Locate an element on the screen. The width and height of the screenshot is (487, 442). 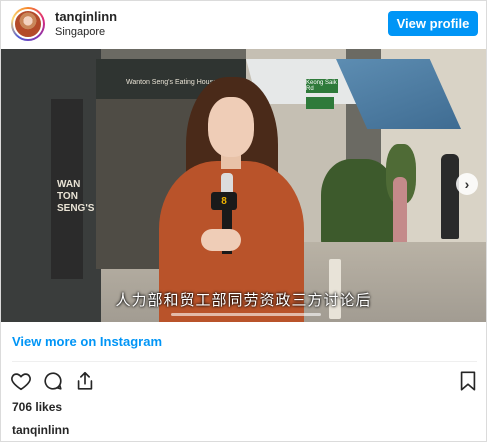
comment-button is located at coordinates (53, 381).